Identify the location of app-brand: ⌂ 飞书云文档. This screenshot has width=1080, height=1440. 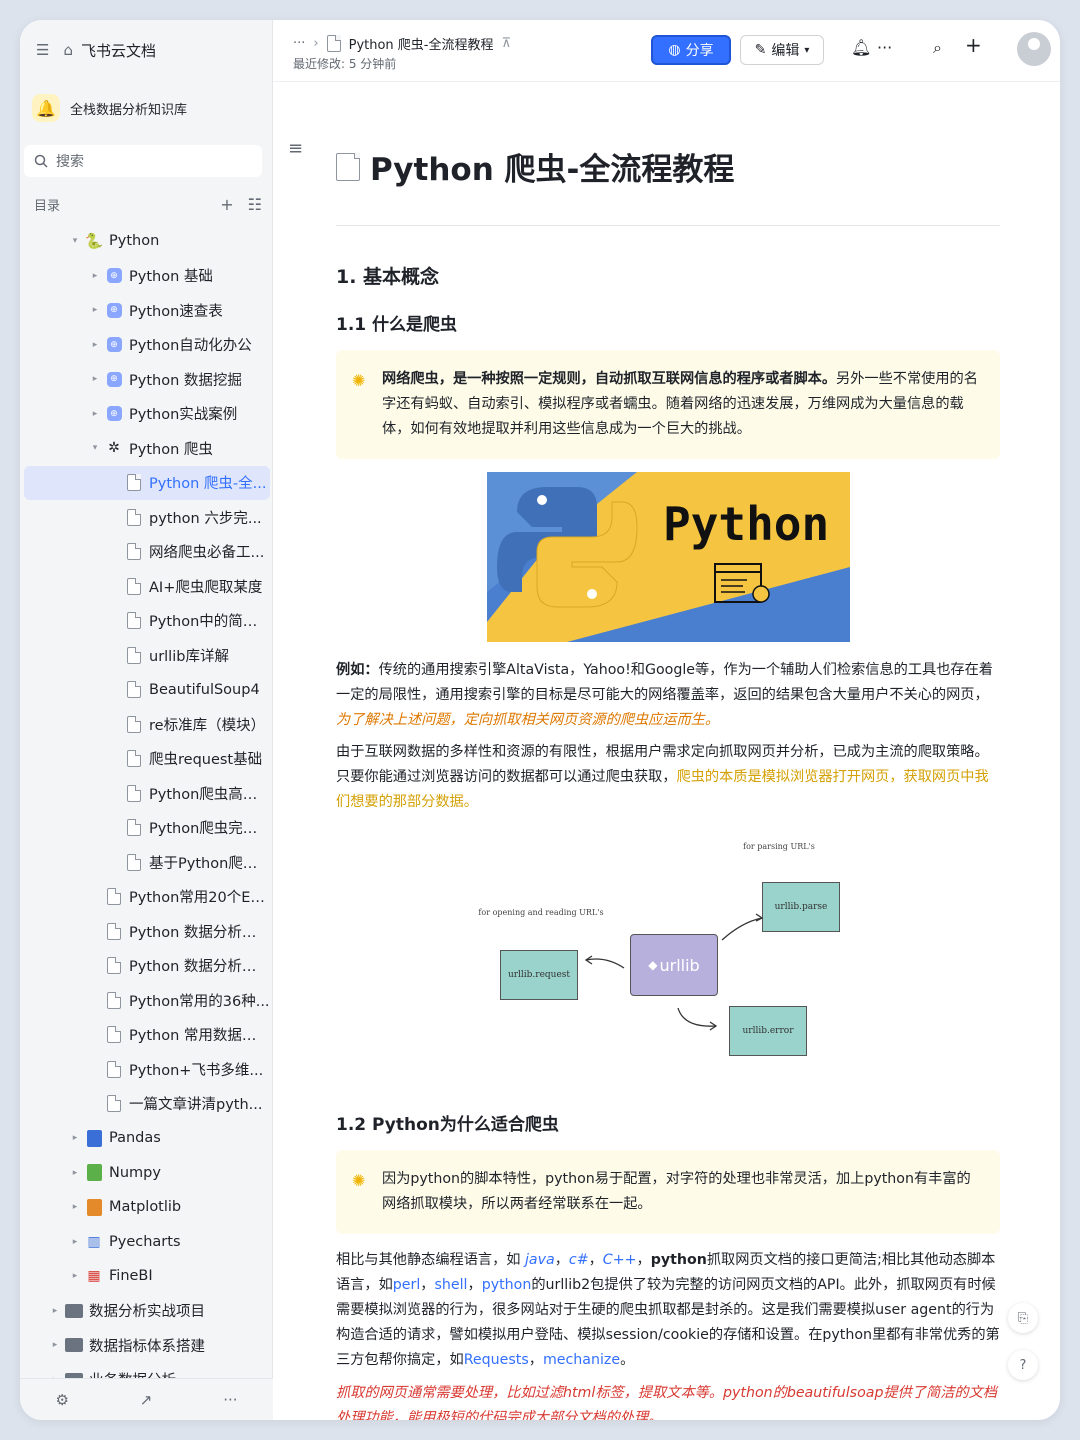
(109, 50).